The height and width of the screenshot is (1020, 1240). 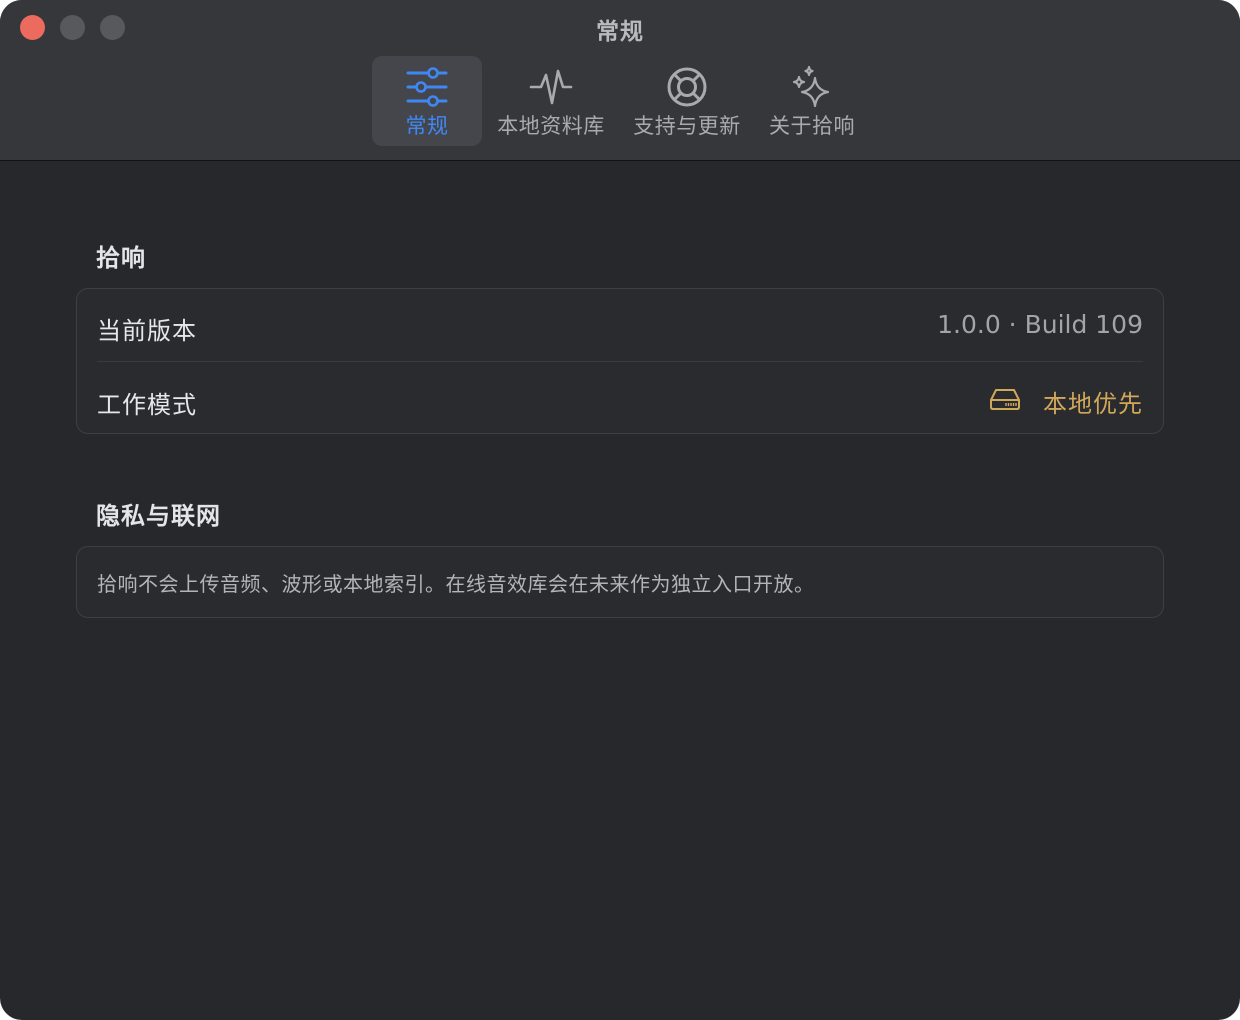 I want to click on tab-support-updates-label: 支持与更新, so click(x=687, y=126).